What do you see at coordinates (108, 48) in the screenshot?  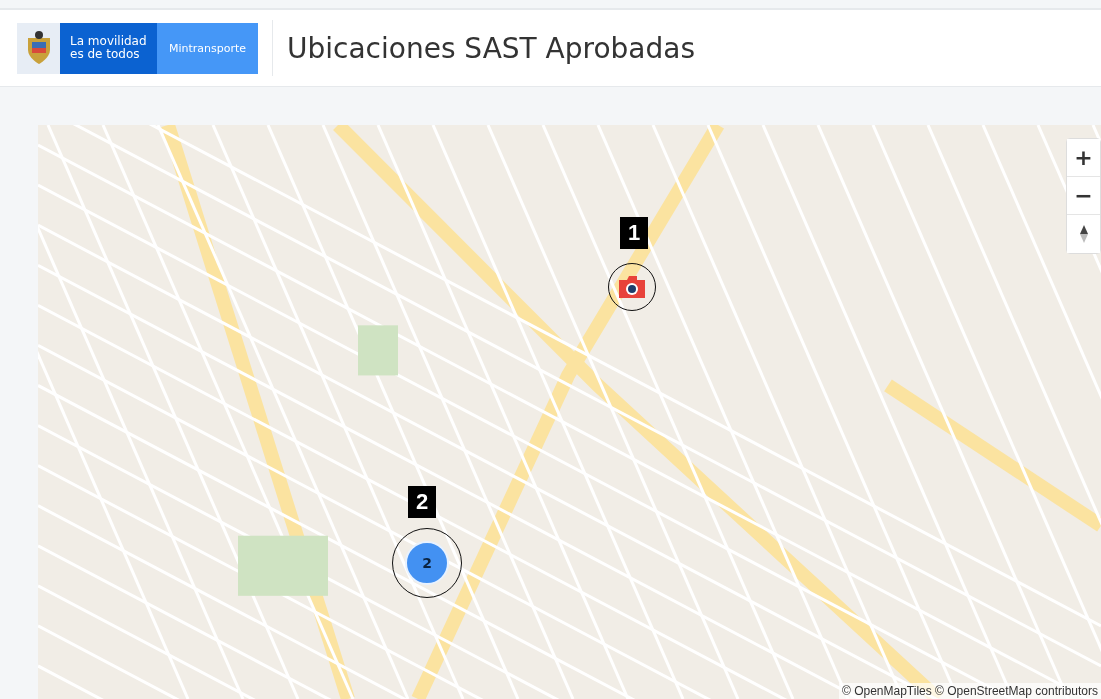 I see `logo-slogan: La movilidad es de todos` at bounding box center [108, 48].